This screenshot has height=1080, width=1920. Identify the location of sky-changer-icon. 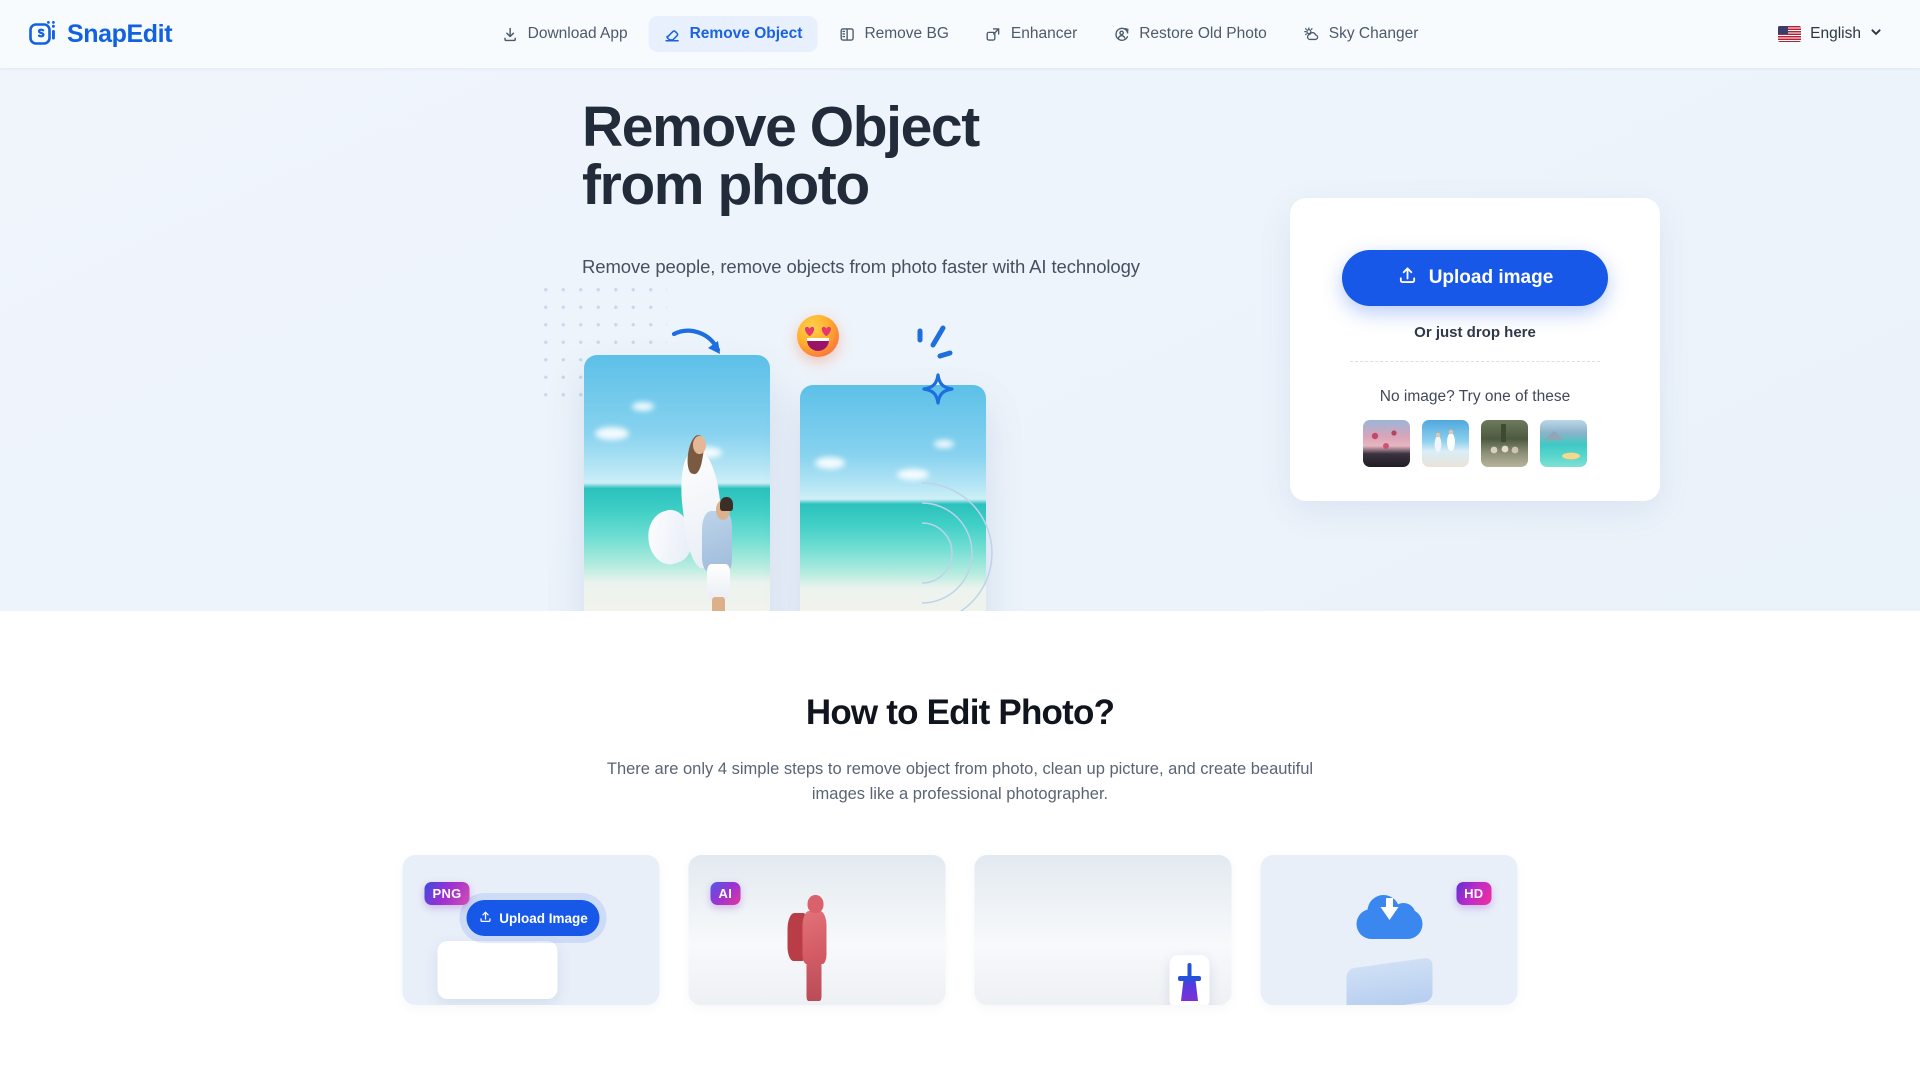
(1311, 34).